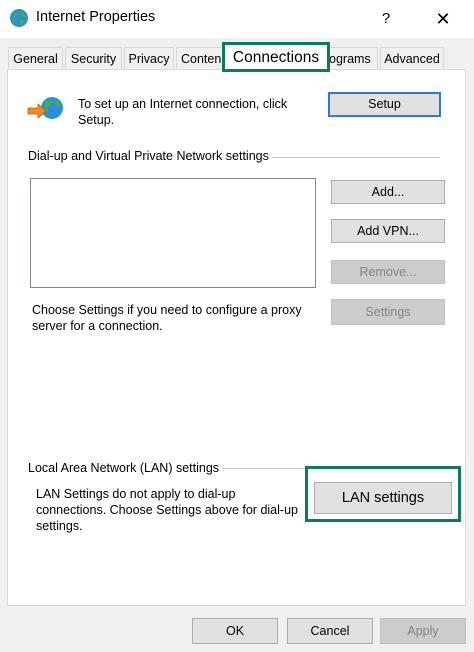 The width and height of the screenshot is (474, 652). I want to click on lan-group-title: Local Area Network (LAN) settings, so click(125, 468).